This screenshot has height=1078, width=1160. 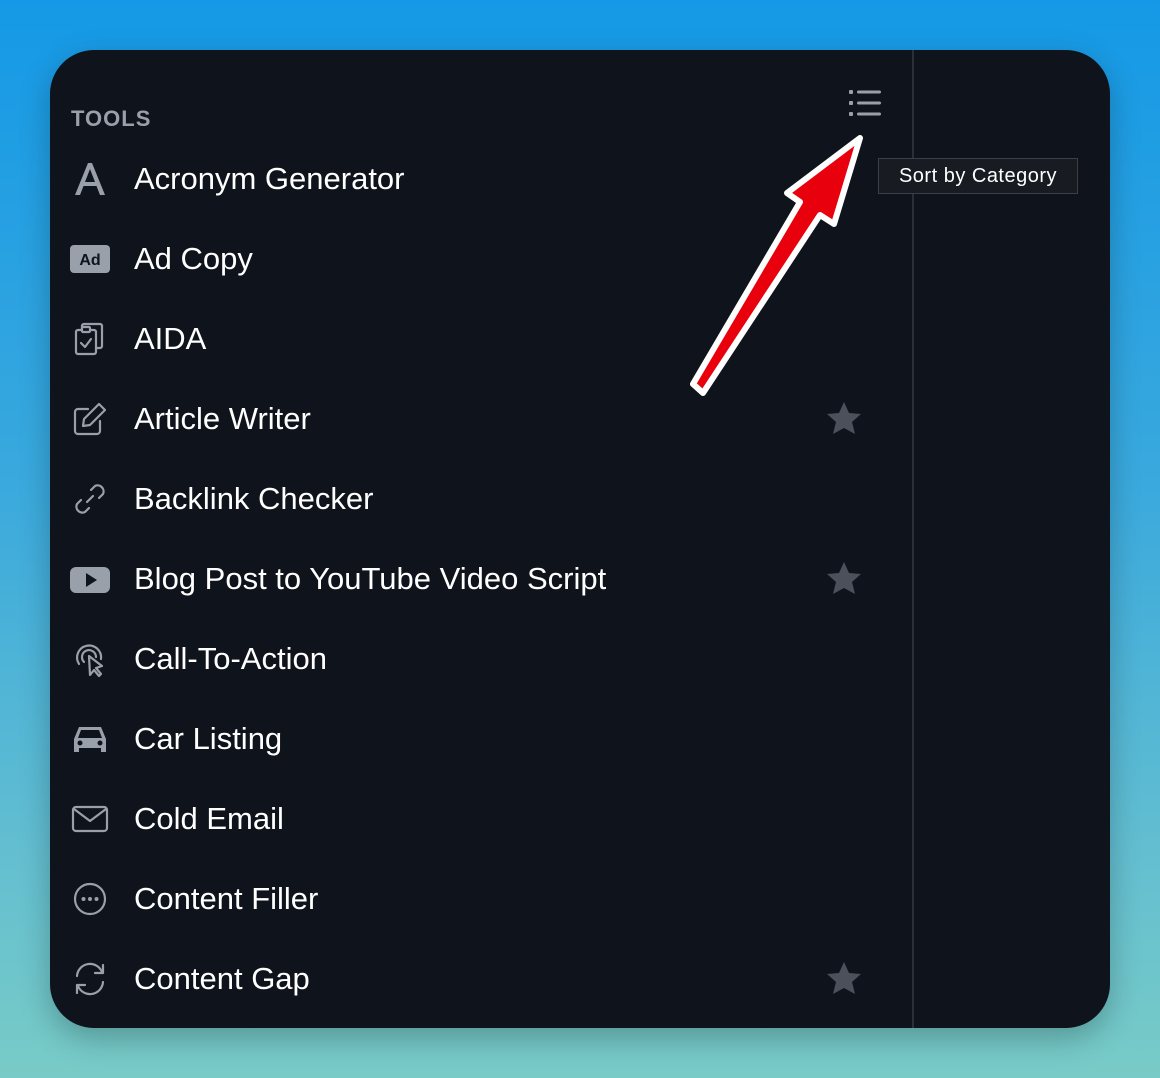 What do you see at coordinates (90, 579) in the screenshot?
I see `youtube-icon` at bounding box center [90, 579].